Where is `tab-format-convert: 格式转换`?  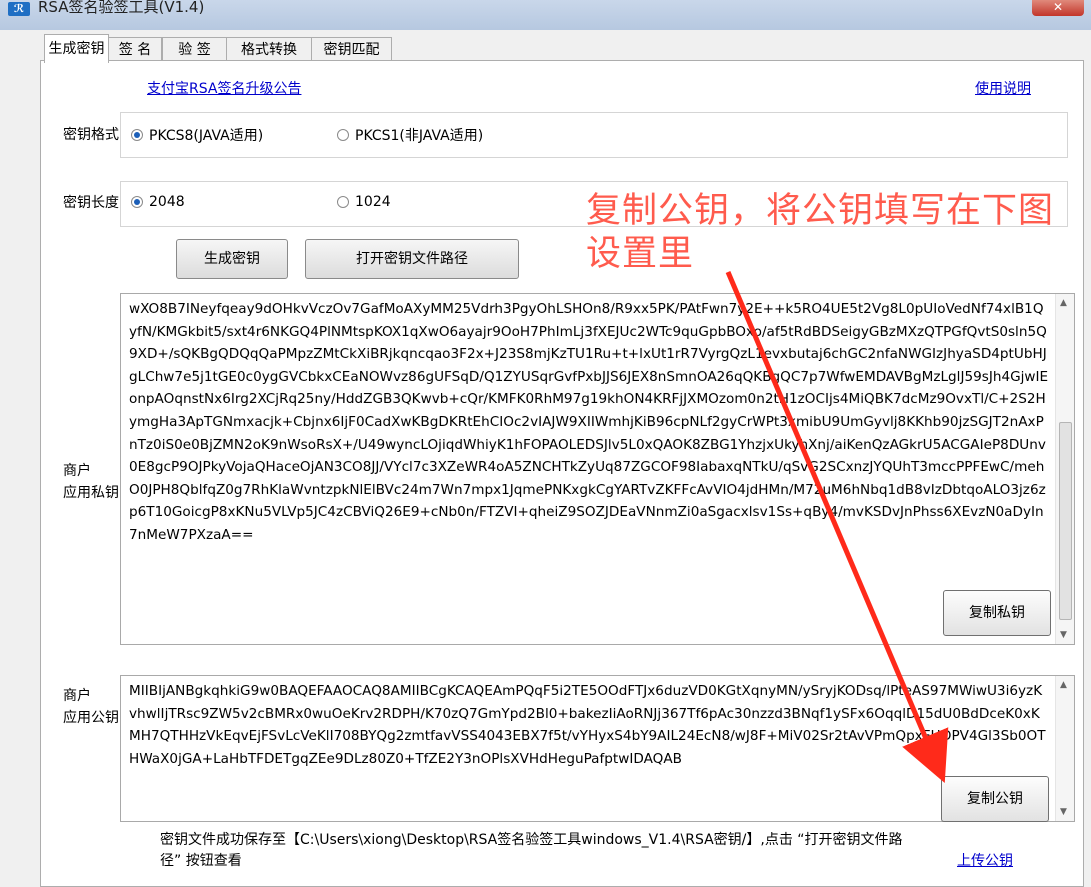
tab-format-convert: 格式转换 is located at coordinates (269, 49).